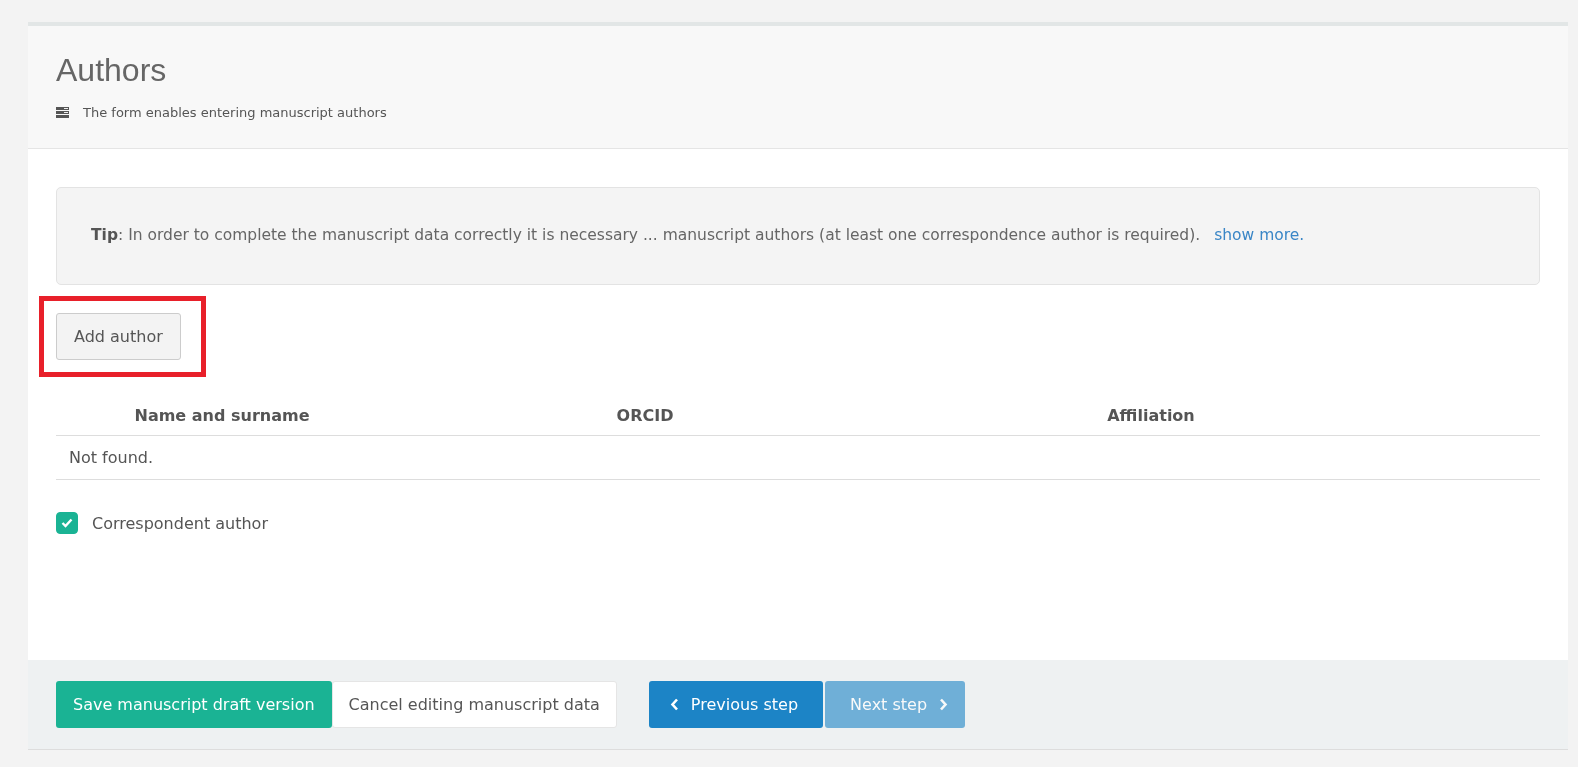  What do you see at coordinates (944, 704) in the screenshot?
I see `chevron-right-icon` at bounding box center [944, 704].